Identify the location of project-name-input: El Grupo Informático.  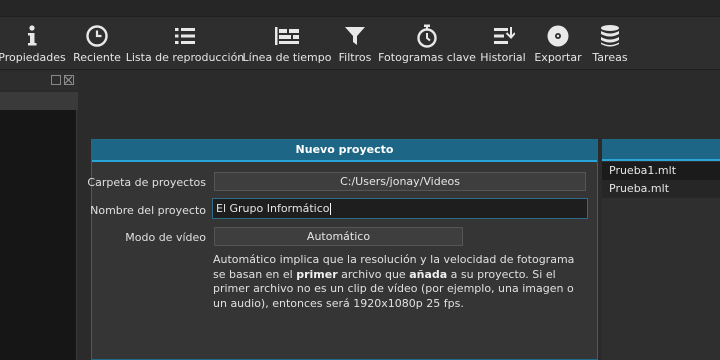
(400, 208).